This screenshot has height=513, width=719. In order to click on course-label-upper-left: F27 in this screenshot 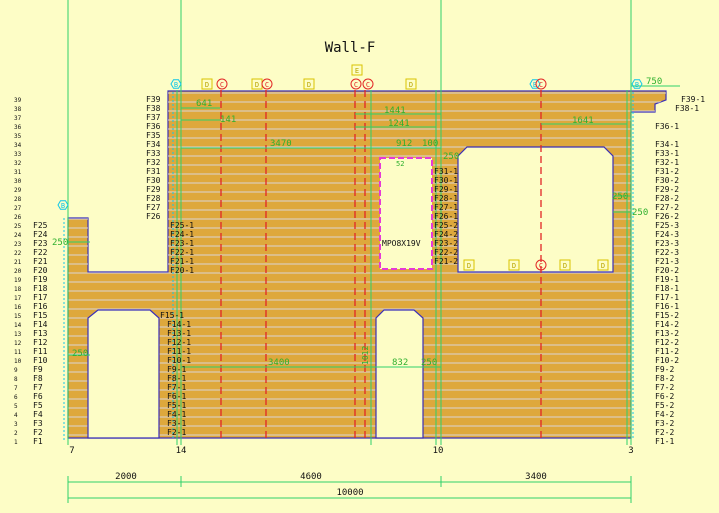, I will do `click(153, 207)`.